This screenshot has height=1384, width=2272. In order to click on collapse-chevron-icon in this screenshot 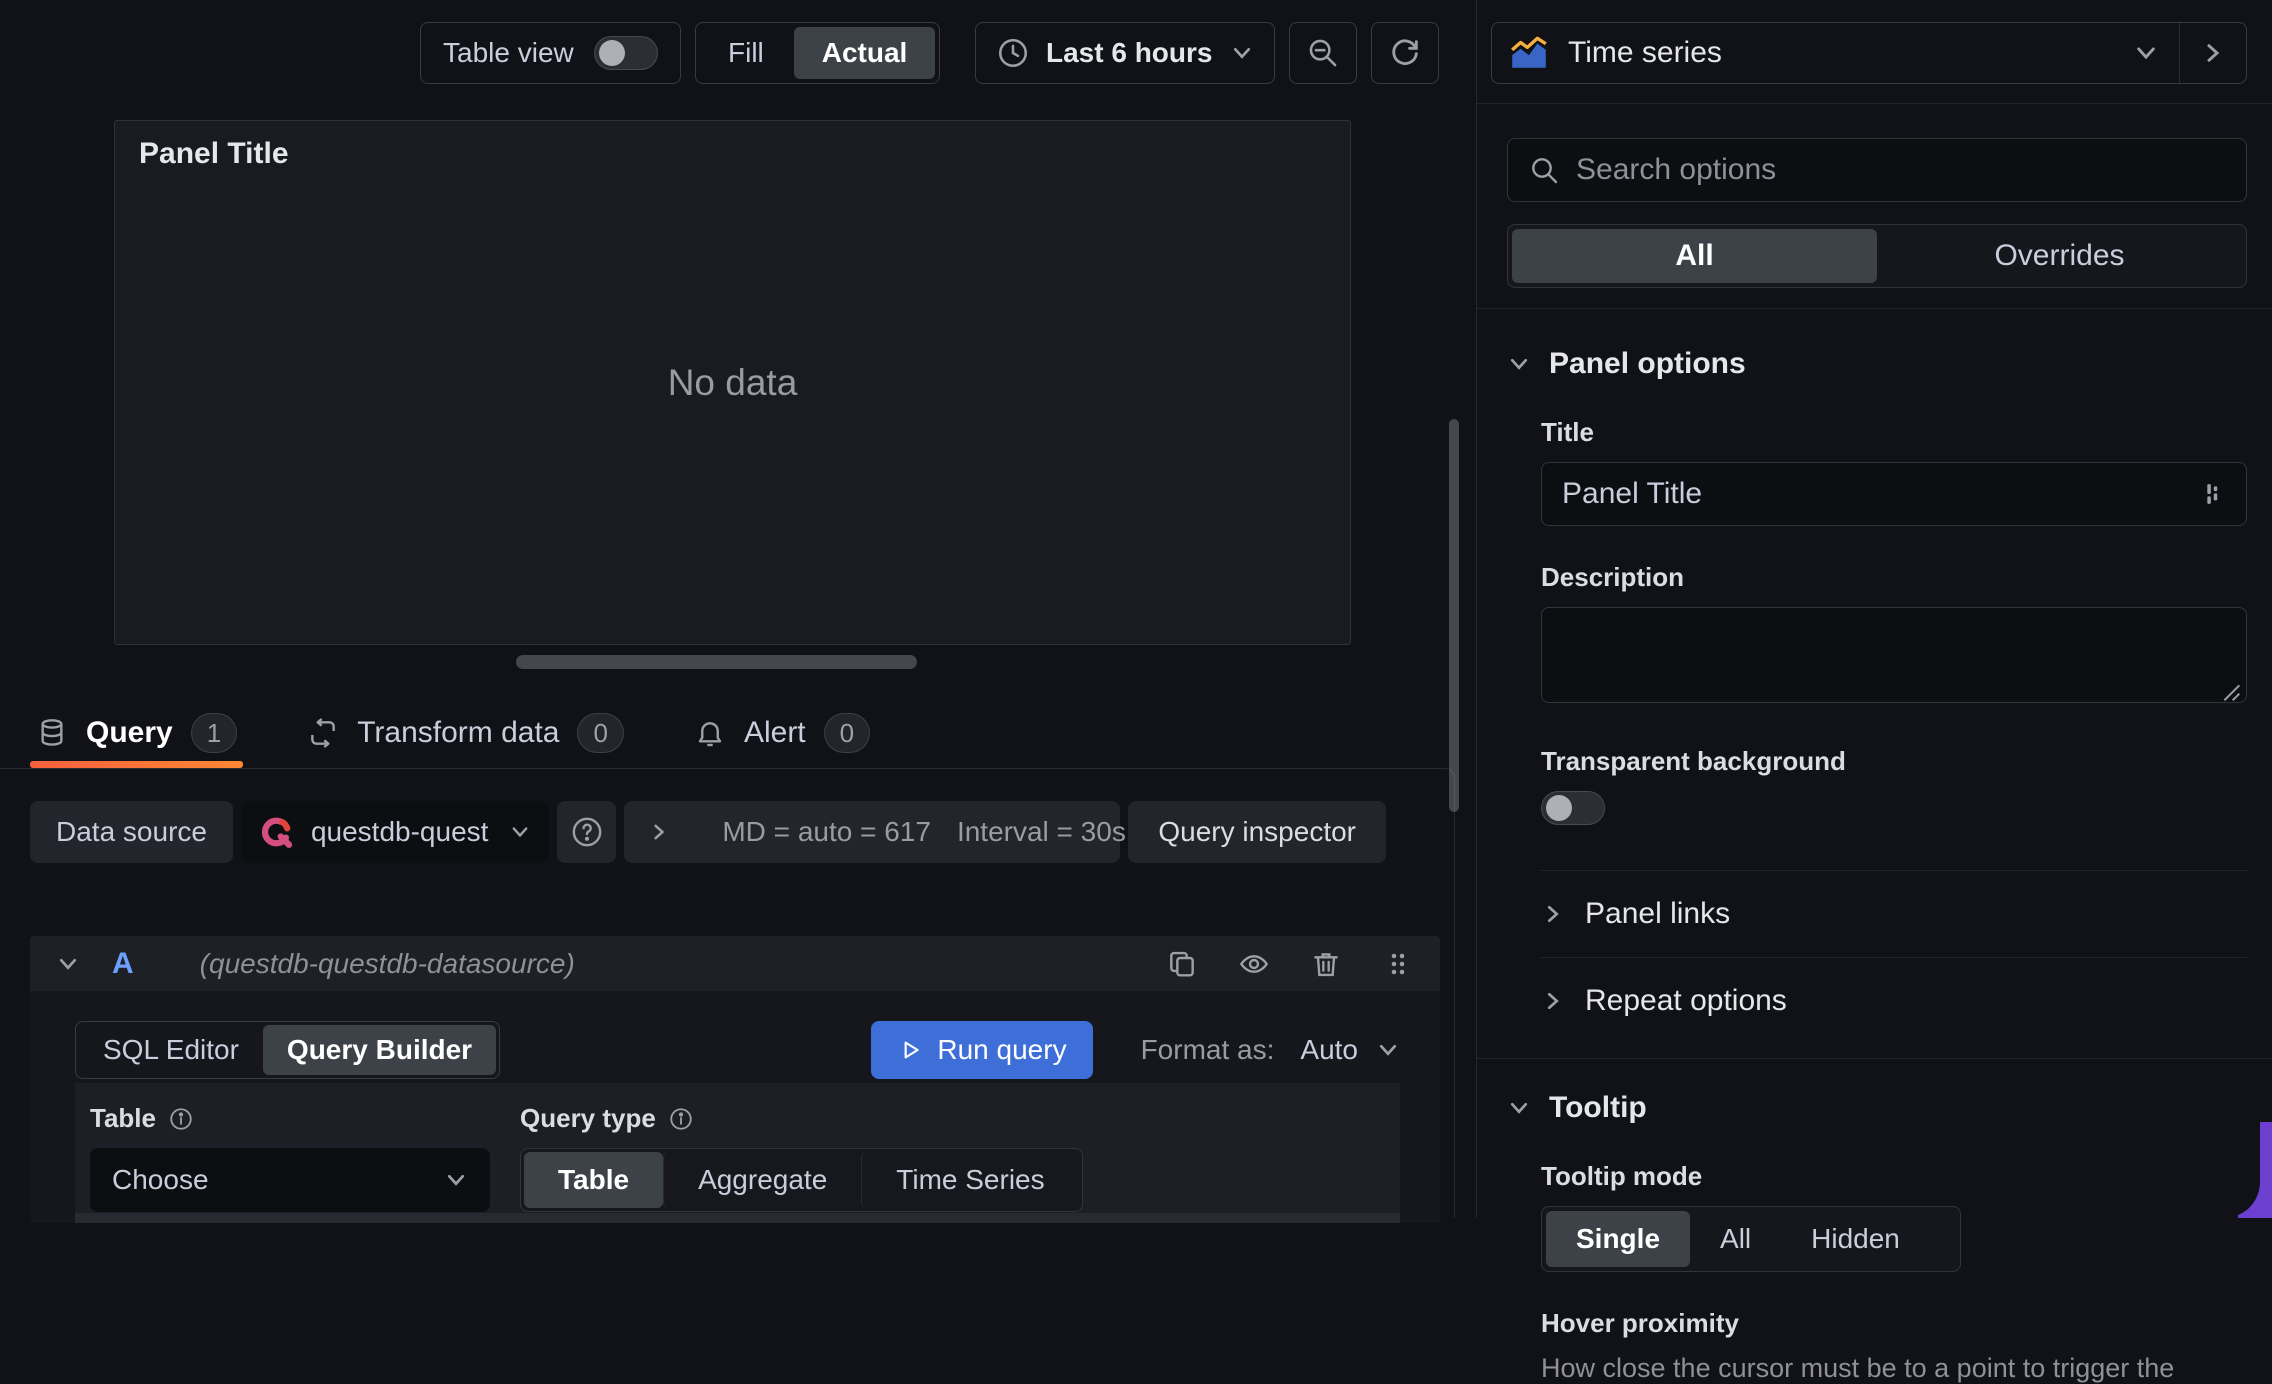, I will do `click(68, 964)`.